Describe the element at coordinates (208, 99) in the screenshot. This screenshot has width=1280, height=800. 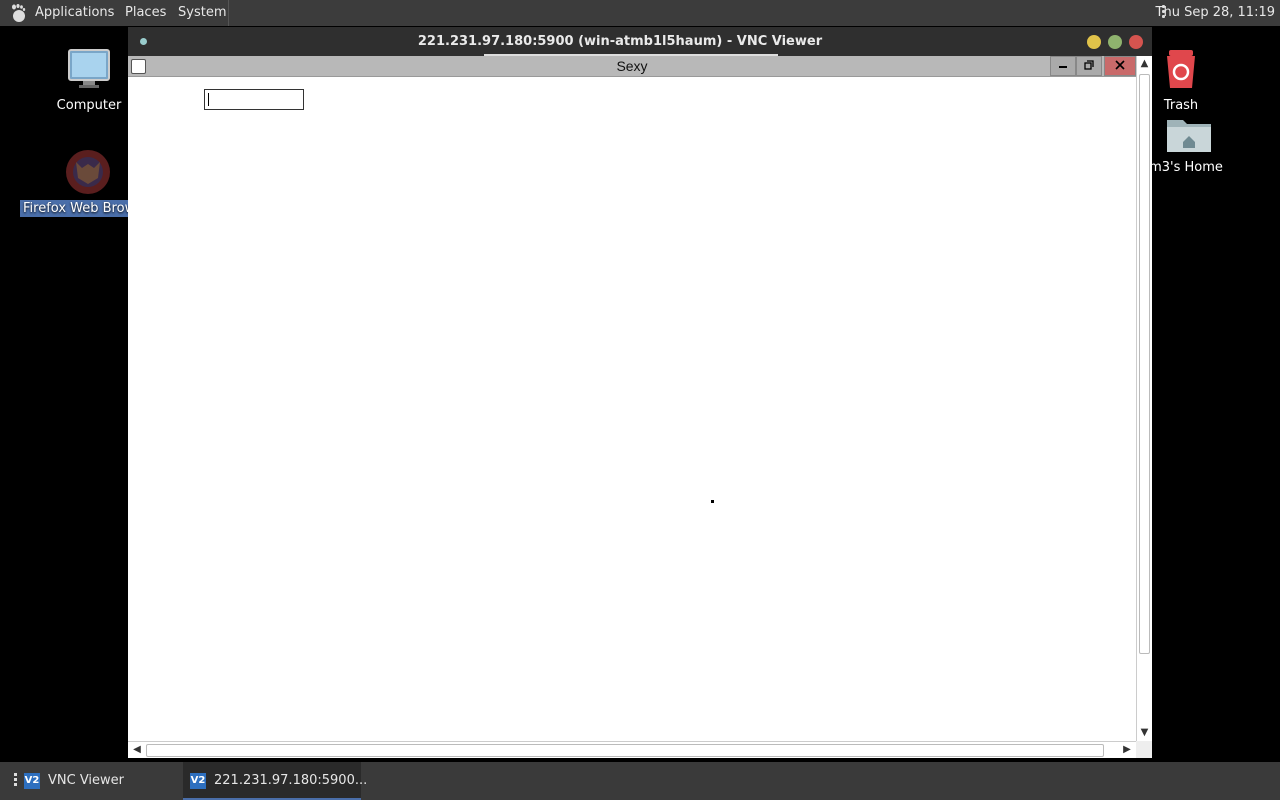
I see `text-caret` at that location.